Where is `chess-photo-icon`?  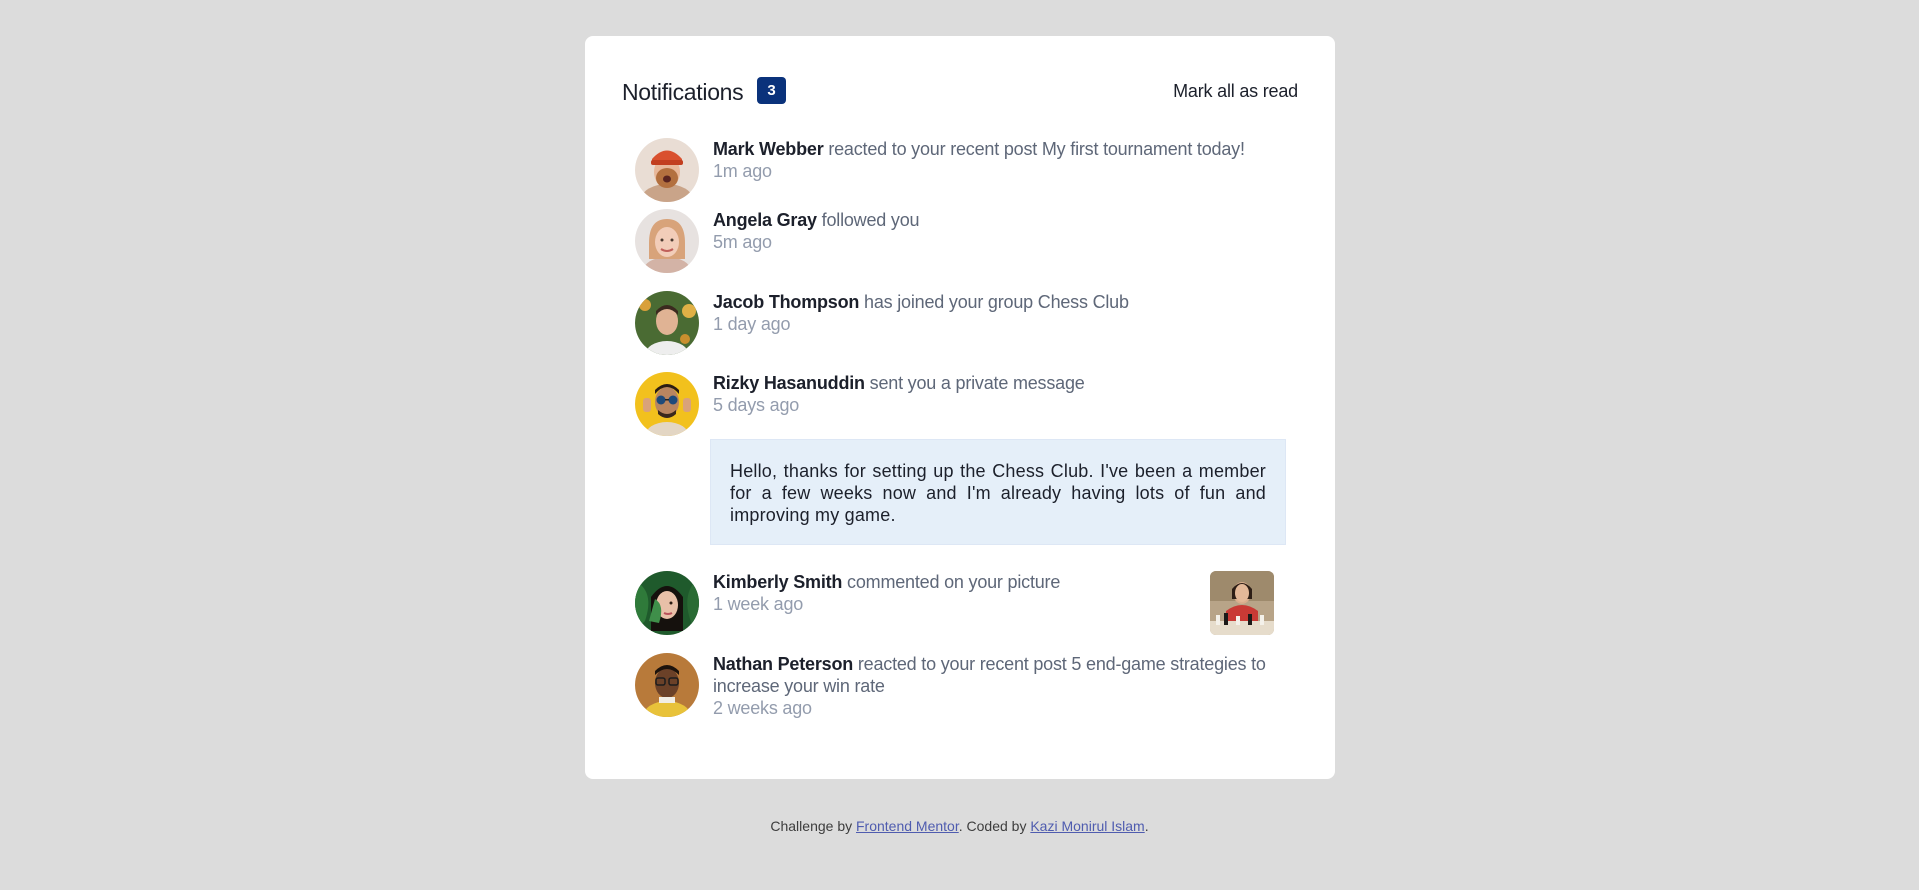
chess-photo-icon is located at coordinates (1242, 603).